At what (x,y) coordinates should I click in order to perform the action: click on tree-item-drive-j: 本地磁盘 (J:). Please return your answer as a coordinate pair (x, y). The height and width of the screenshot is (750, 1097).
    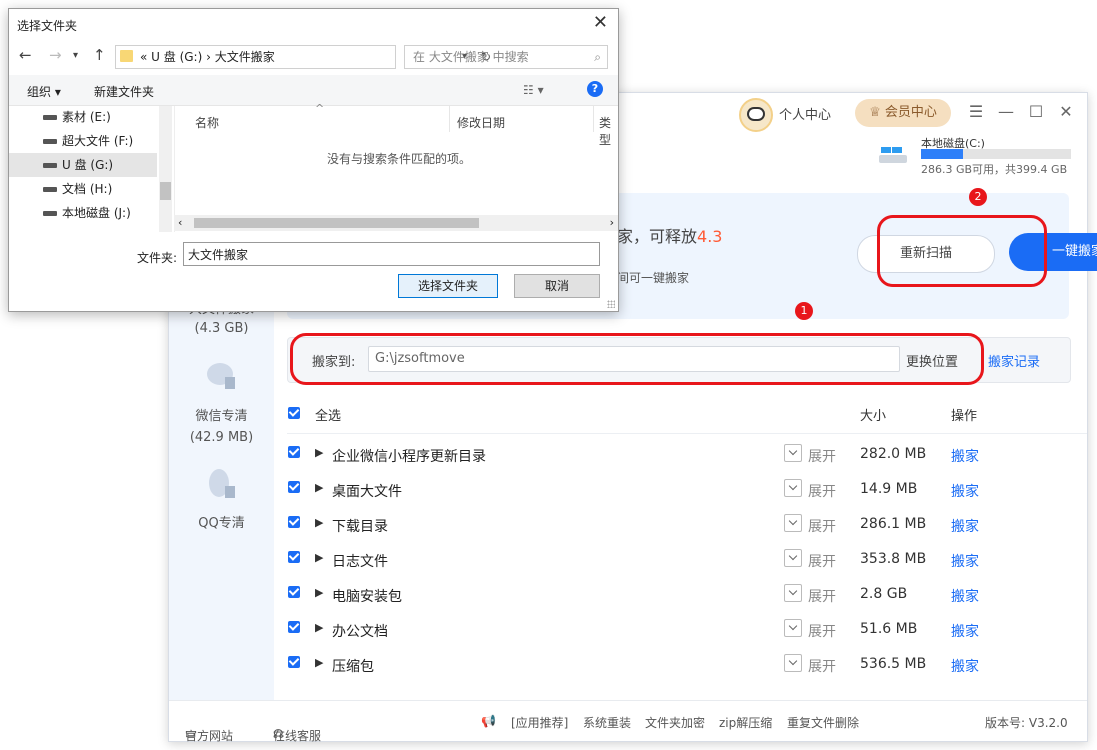
    Looking at the image, I should click on (83, 213).